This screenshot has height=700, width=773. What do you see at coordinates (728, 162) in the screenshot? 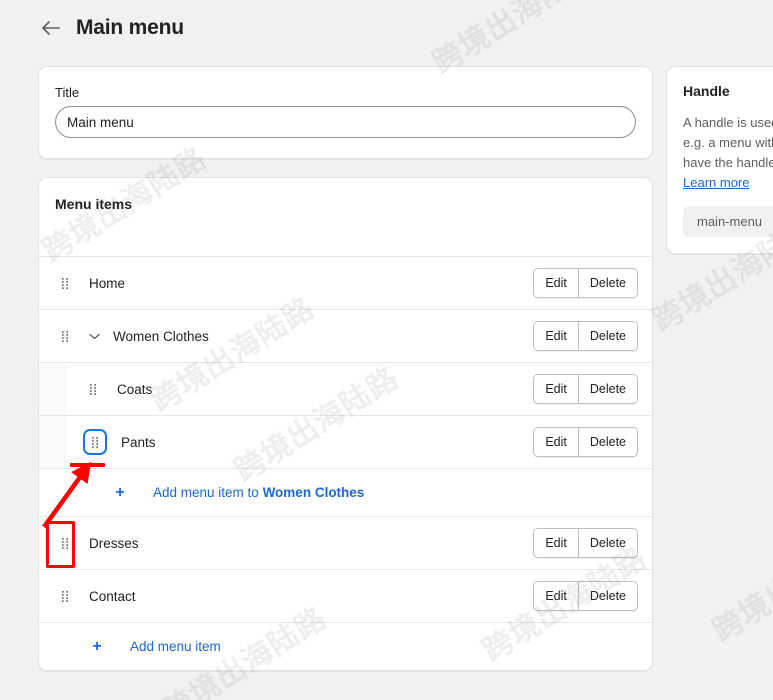
I see `handle-desc-line-3: have the handle` at bounding box center [728, 162].